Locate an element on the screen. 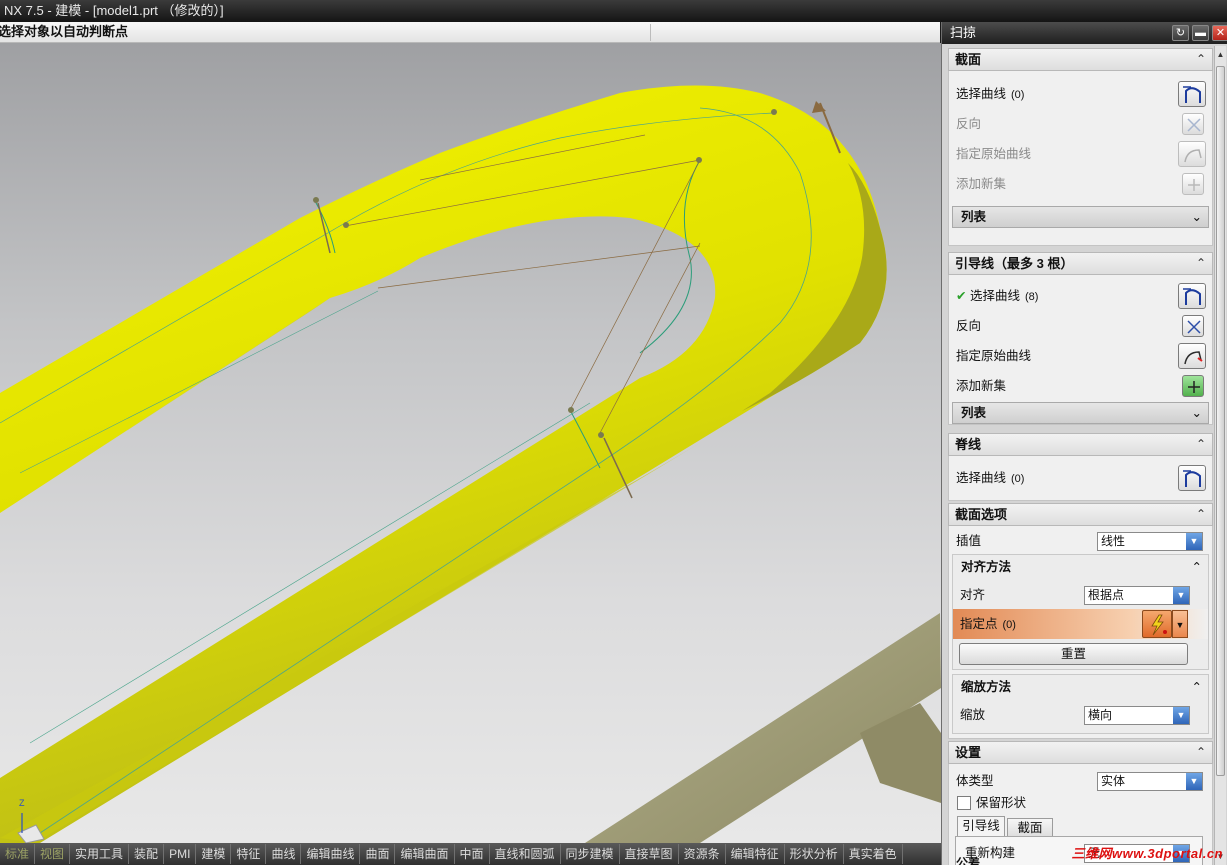 The height and width of the screenshot is (865, 1227). toolbar-tab: 编辑特征 is located at coordinates (755, 854).